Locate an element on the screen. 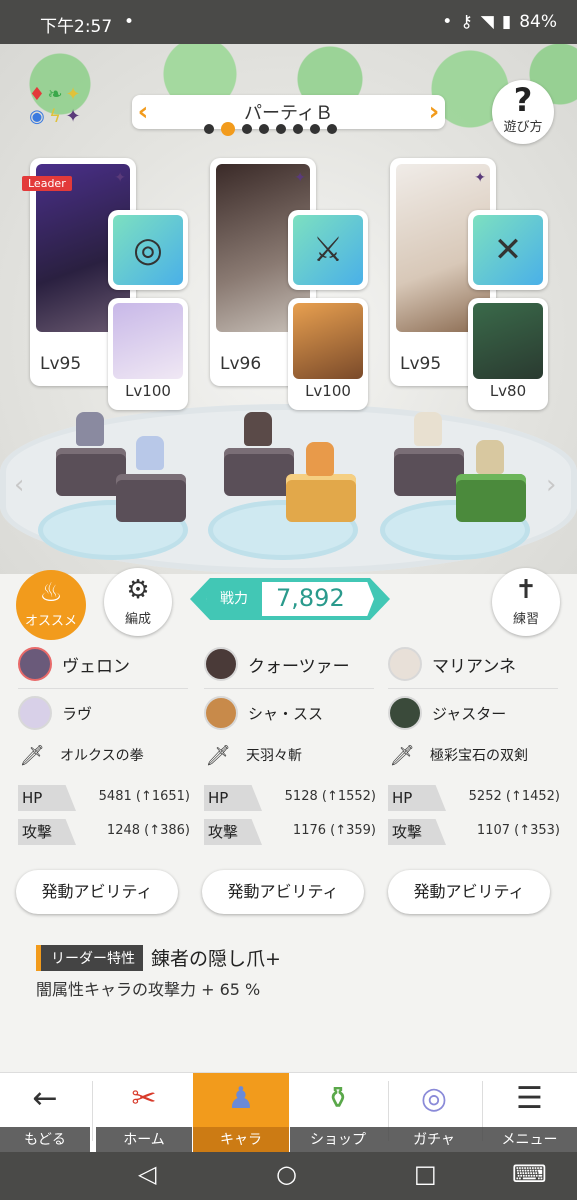  element-icons: ♦ ❧ ✦ ◉ ϟ ✦ is located at coordinates (68, 109).